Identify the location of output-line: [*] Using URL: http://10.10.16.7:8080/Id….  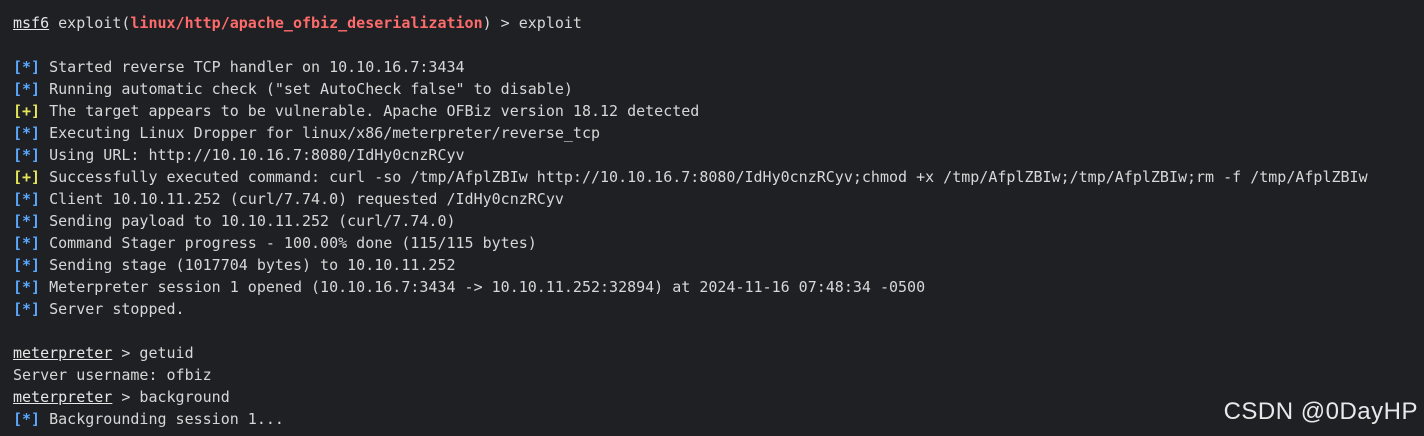
(718, 155).